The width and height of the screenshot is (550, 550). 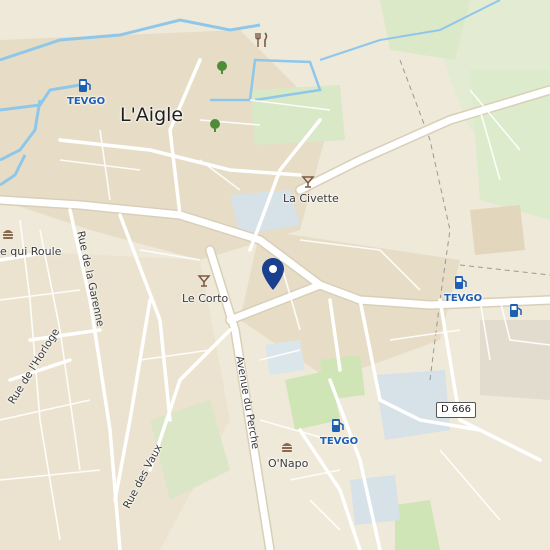 I want to click on la-civette-label: La Civette, so click(x=311, y=198).